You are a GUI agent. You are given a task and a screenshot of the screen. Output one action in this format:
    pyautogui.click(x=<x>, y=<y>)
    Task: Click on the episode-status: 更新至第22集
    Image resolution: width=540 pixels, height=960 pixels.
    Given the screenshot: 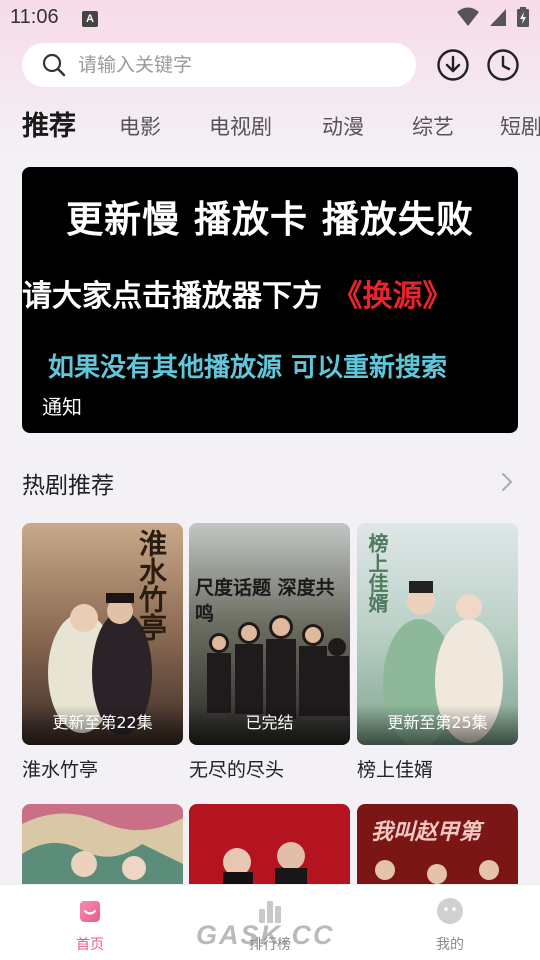 What is the action you would take?
    pyautogui.click(x=102, y=725)
    